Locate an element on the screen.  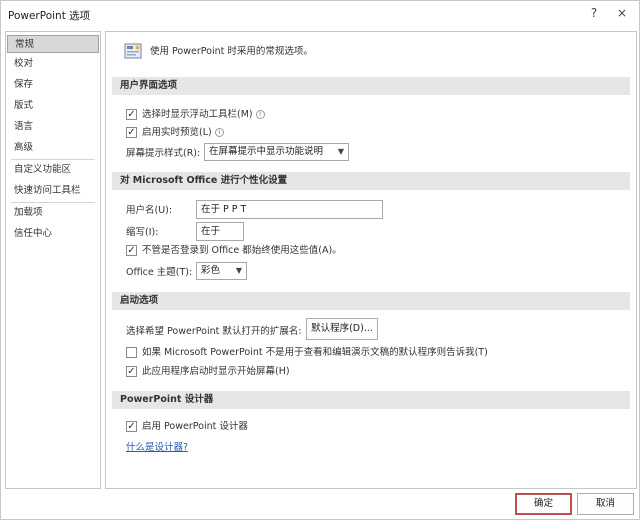
show-start-screen-label: 此应用程序启动时显示开始屏幕(H) is located at coordinates (216, 371).